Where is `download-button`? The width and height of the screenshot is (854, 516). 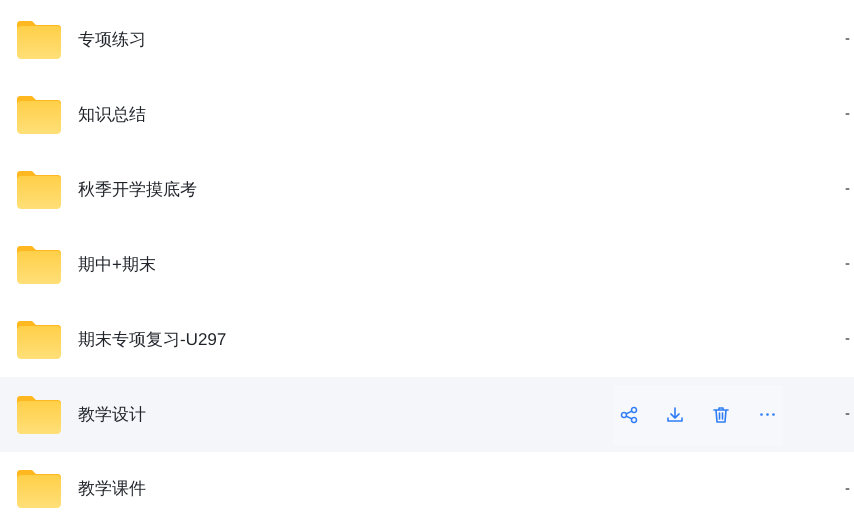
download-button is located at coordinates (675, 414).